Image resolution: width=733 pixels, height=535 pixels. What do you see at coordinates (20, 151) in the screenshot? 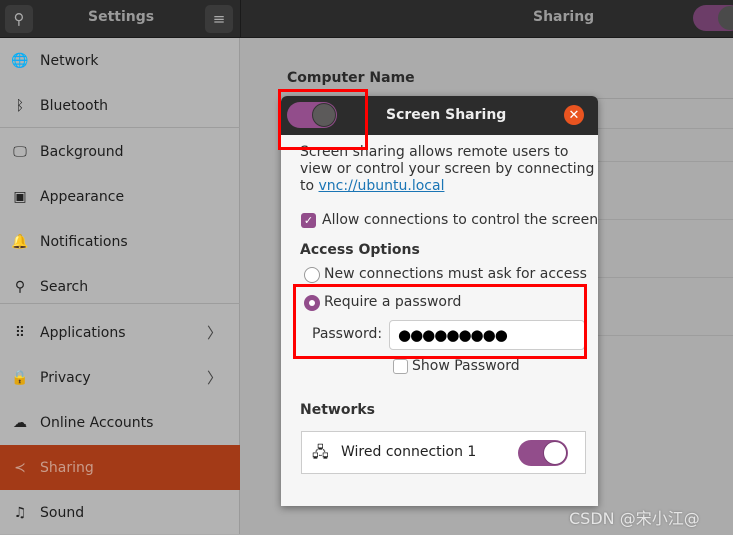
I see `monitor-icon: 🖵` at bounding box center [20, 151].